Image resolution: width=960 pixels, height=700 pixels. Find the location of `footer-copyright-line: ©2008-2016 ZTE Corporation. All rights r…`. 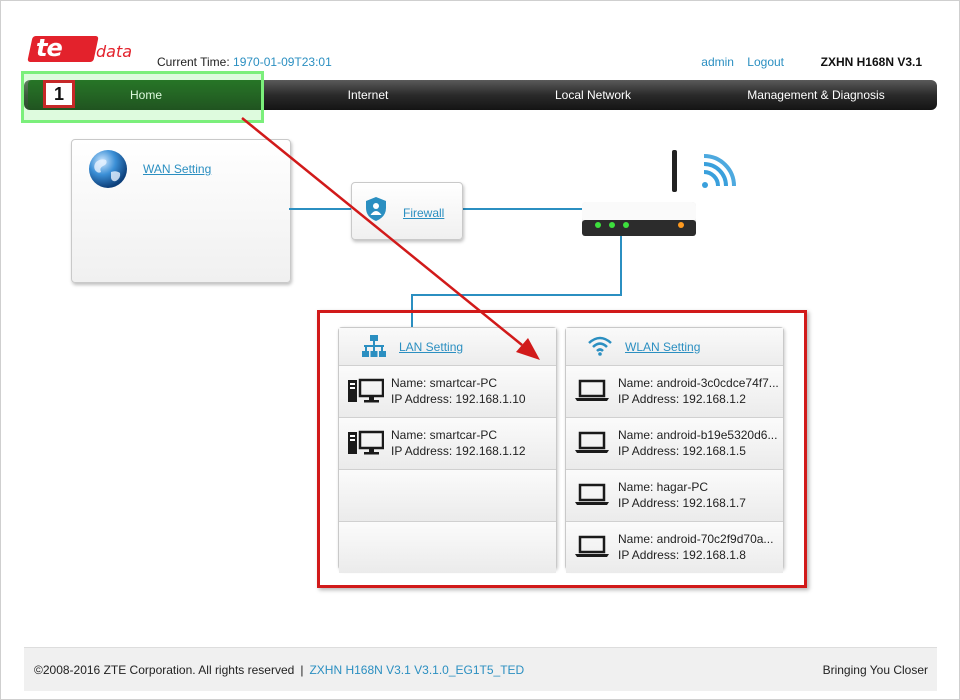

footer-copyright-line: ©2008-2016 ZTE Corporation. All rights r… is located at coordinates (279, 670).